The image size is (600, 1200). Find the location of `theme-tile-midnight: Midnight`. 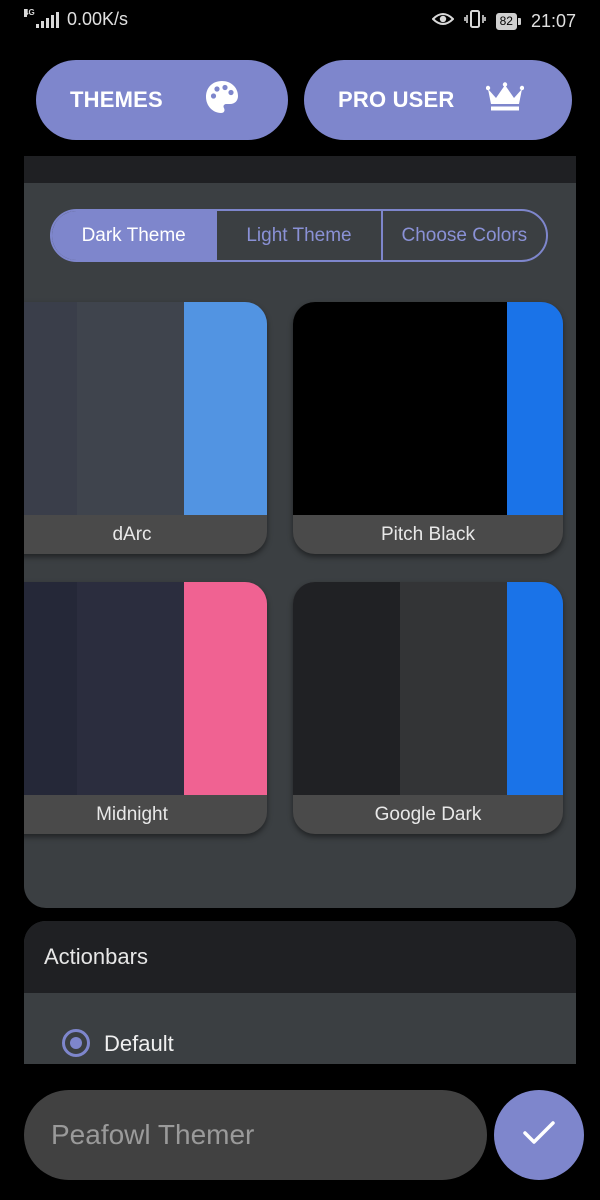

theme-tile-midnight: Midnight is located at coordinates (145, 708).